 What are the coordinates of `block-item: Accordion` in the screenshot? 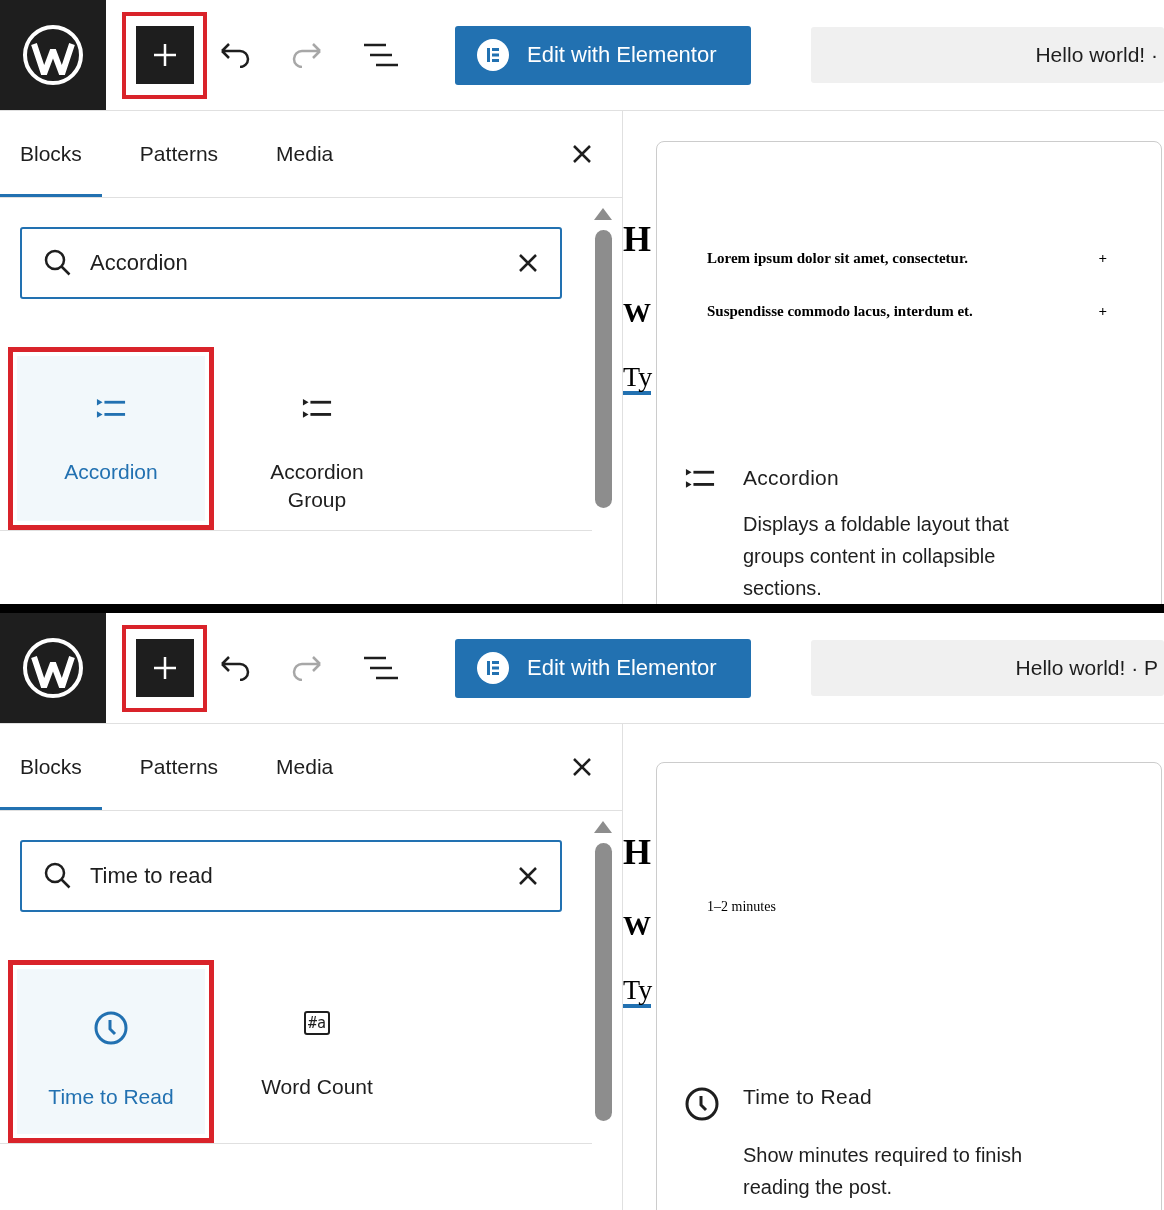 It's located at (111, 438).